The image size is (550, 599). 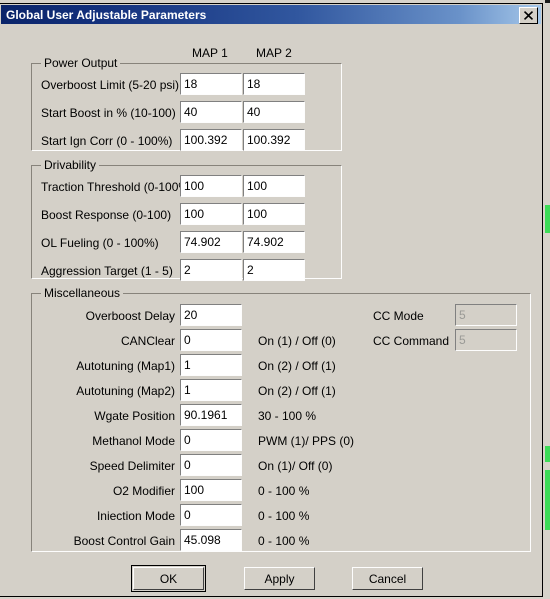 I want to click on hint-boost-control-gain: 0 - 100 %, so click(x=284, y=541).